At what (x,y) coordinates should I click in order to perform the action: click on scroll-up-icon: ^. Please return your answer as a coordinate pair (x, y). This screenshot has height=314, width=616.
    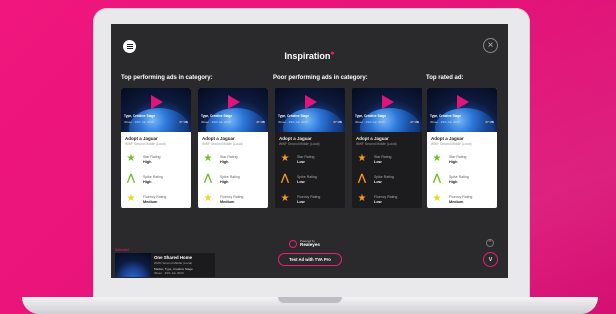
    Looking at the image, I should click on (490, 243).